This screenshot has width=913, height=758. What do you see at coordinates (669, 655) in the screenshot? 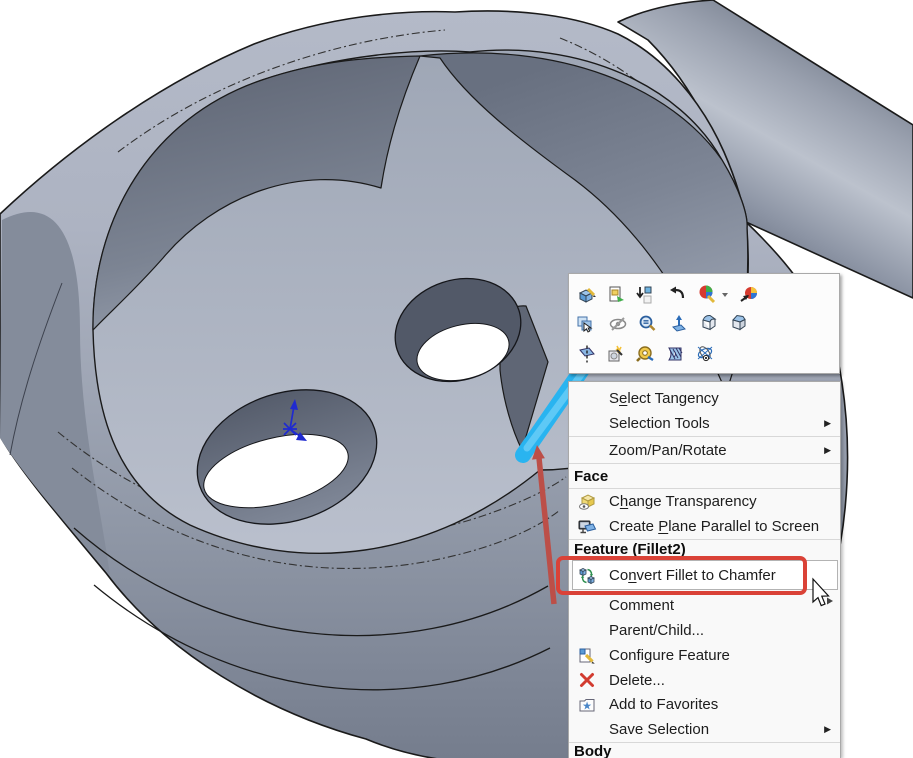
I see `menu-item-label: Configure Feature` at bounding box center [669, 655].